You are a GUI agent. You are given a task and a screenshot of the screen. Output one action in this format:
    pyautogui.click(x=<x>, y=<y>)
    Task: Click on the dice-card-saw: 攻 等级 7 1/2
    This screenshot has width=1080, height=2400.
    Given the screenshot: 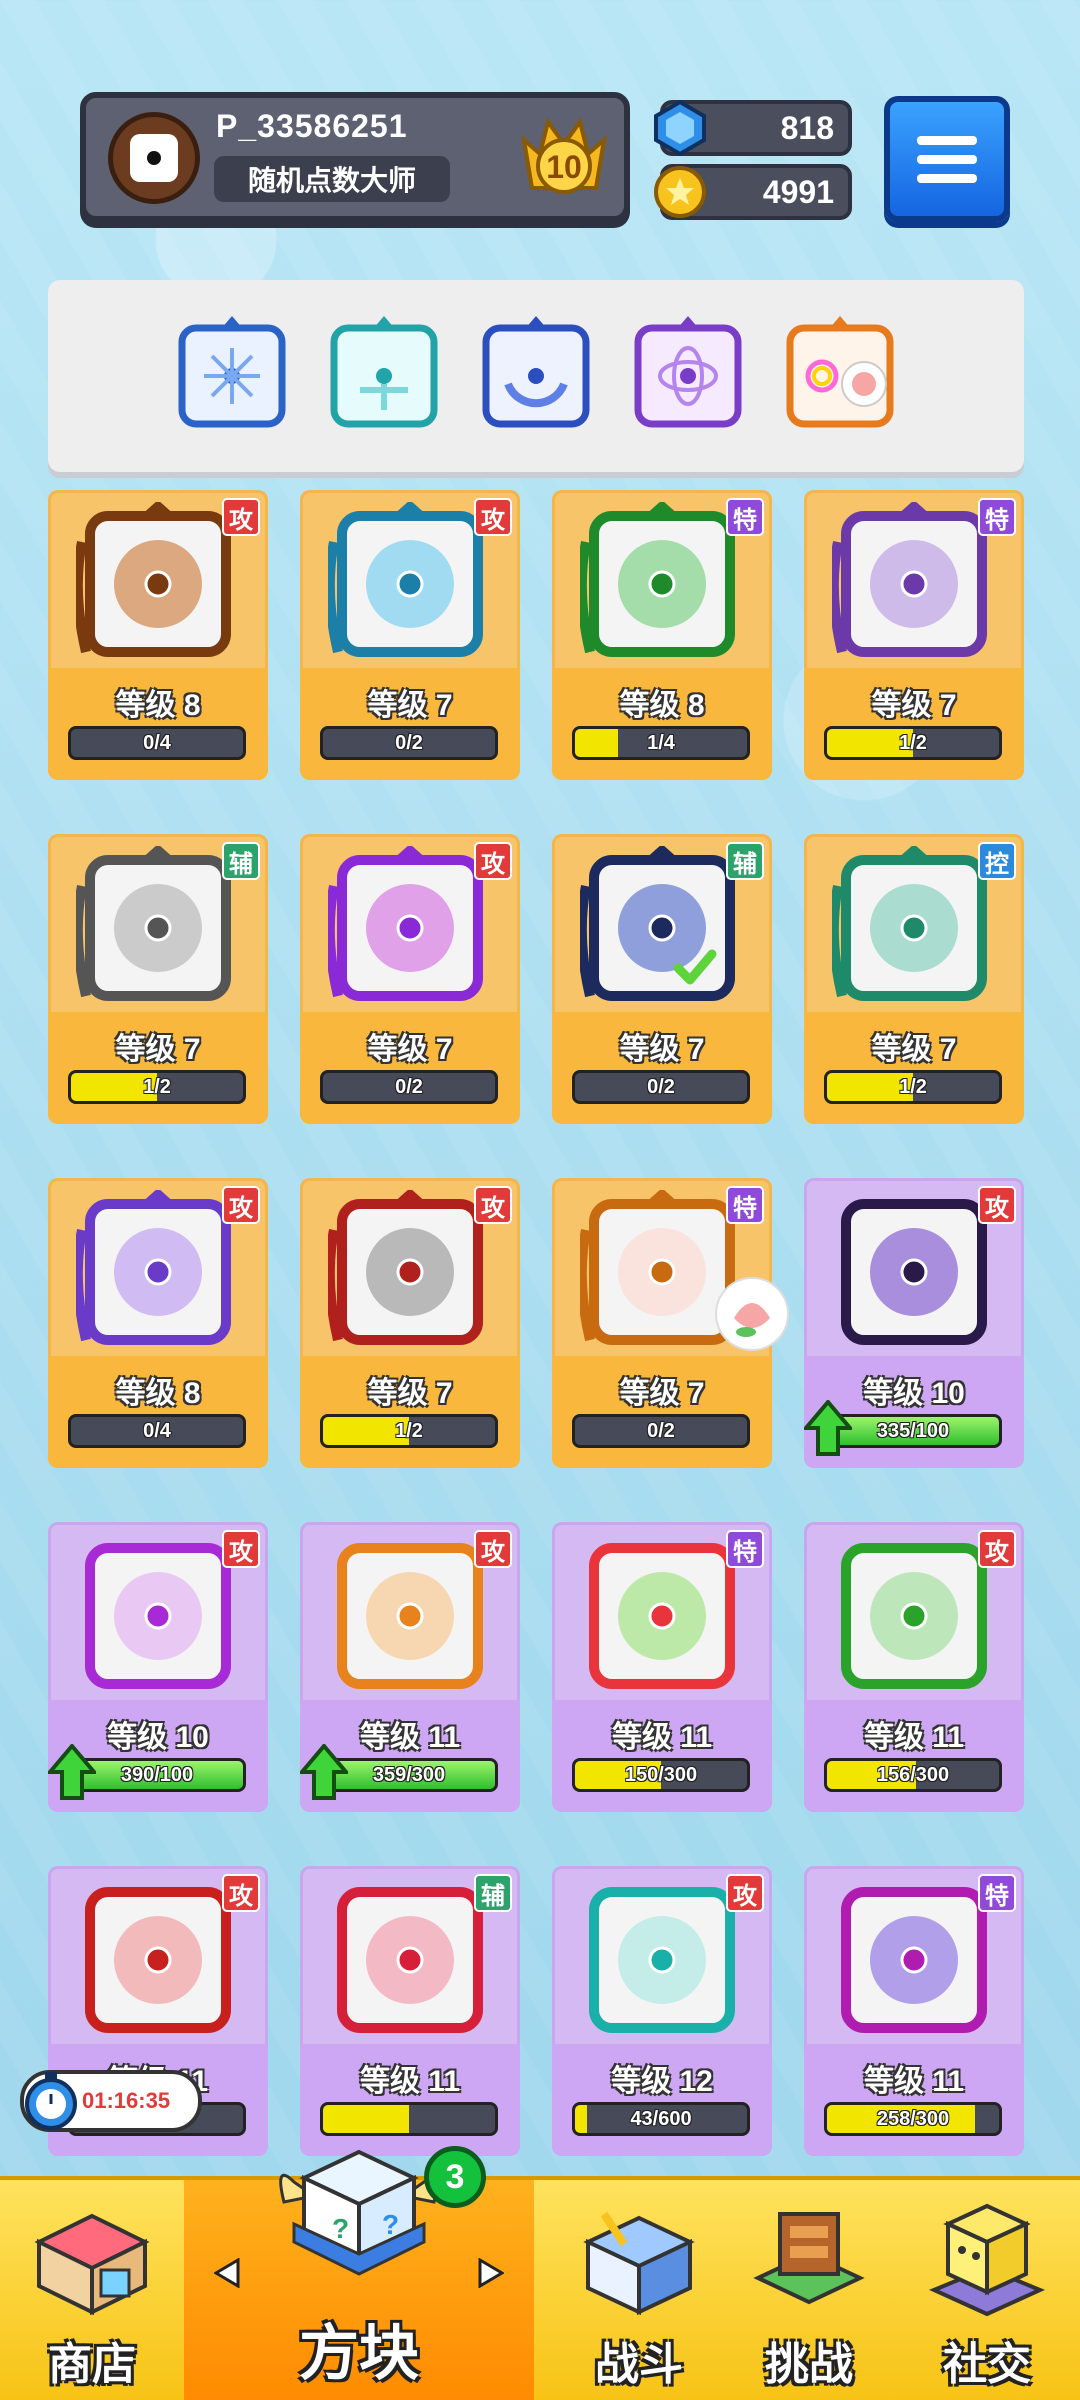 What is the action you would take?
    pyautogui.click(x=410, y=1323)
    